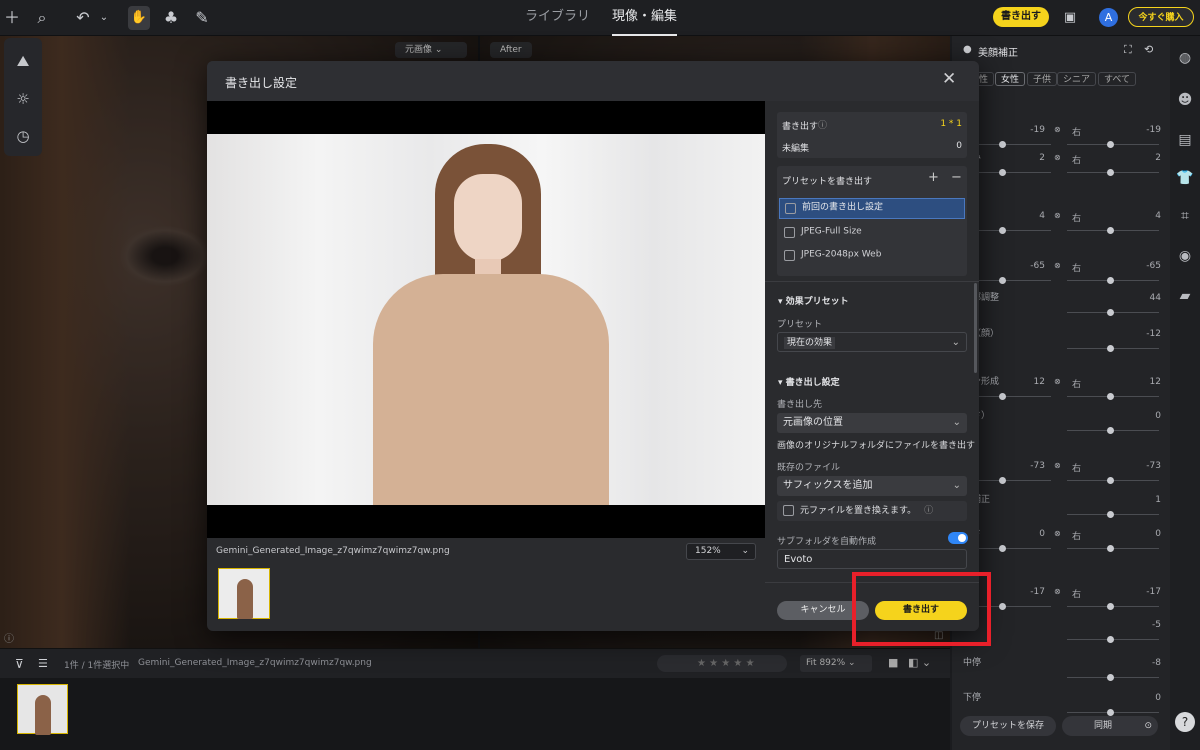  What do you see at coordinates (872, 208) in the screenshot?
I see `preset-item: 前回の書き出し設定` at bounding box center [872, 208].